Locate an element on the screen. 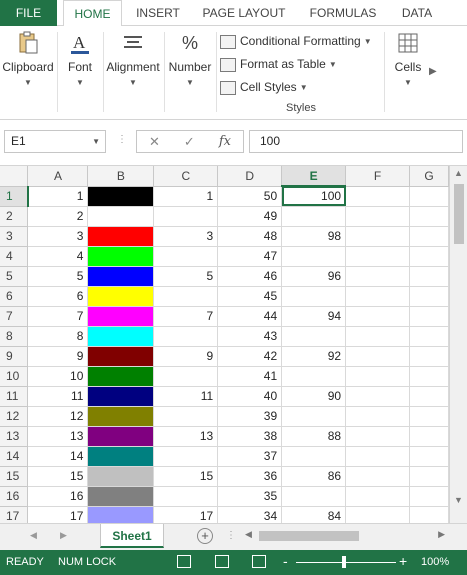 This screenshot has height=575, width=467. tab-formulas: FORMULAS is located at coordinates (343, 13).